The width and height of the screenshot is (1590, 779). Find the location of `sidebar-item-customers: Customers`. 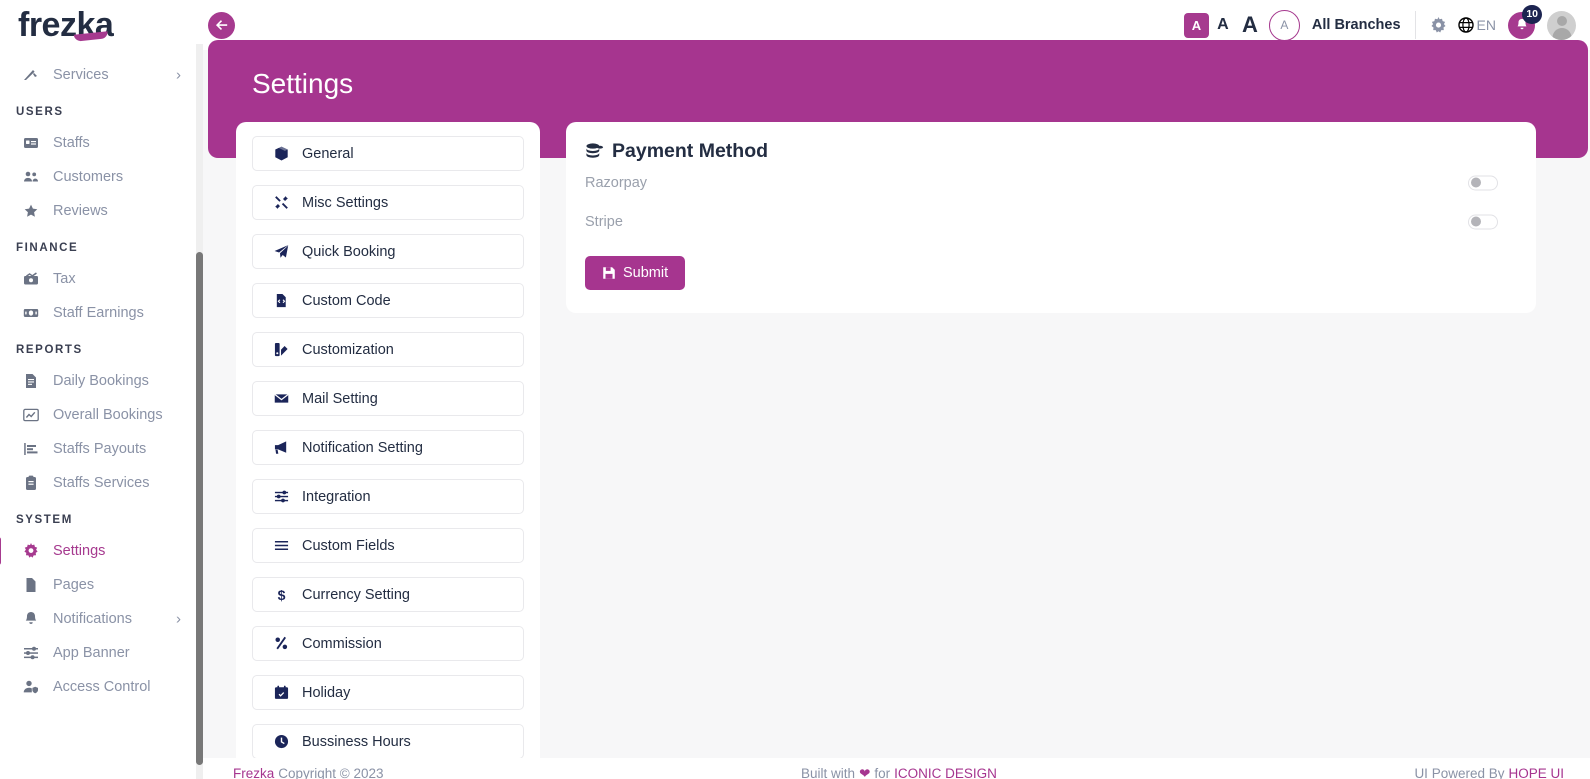

sidebar-item-customers: Customers is located at coordinates (101, 177).